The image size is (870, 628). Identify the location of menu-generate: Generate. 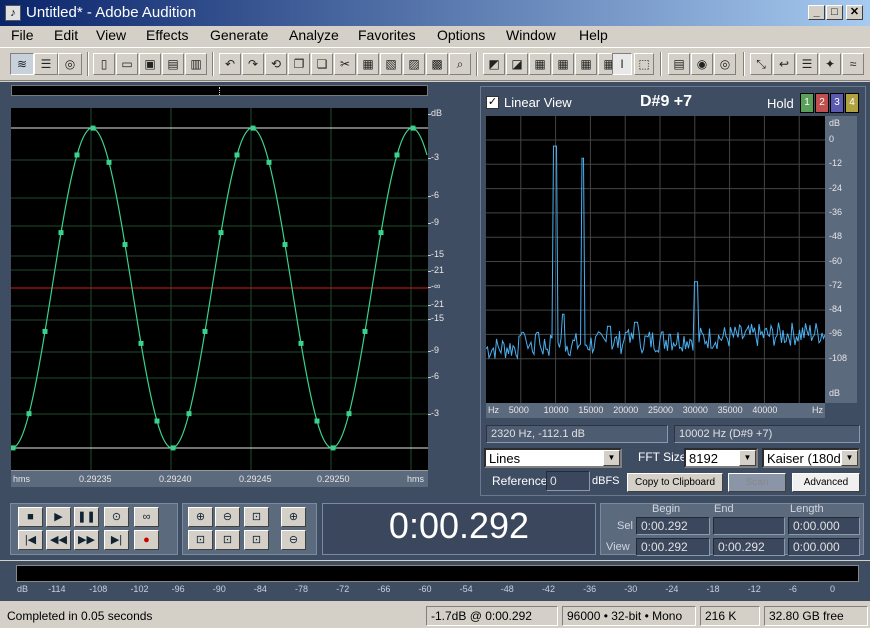
(239, 35).